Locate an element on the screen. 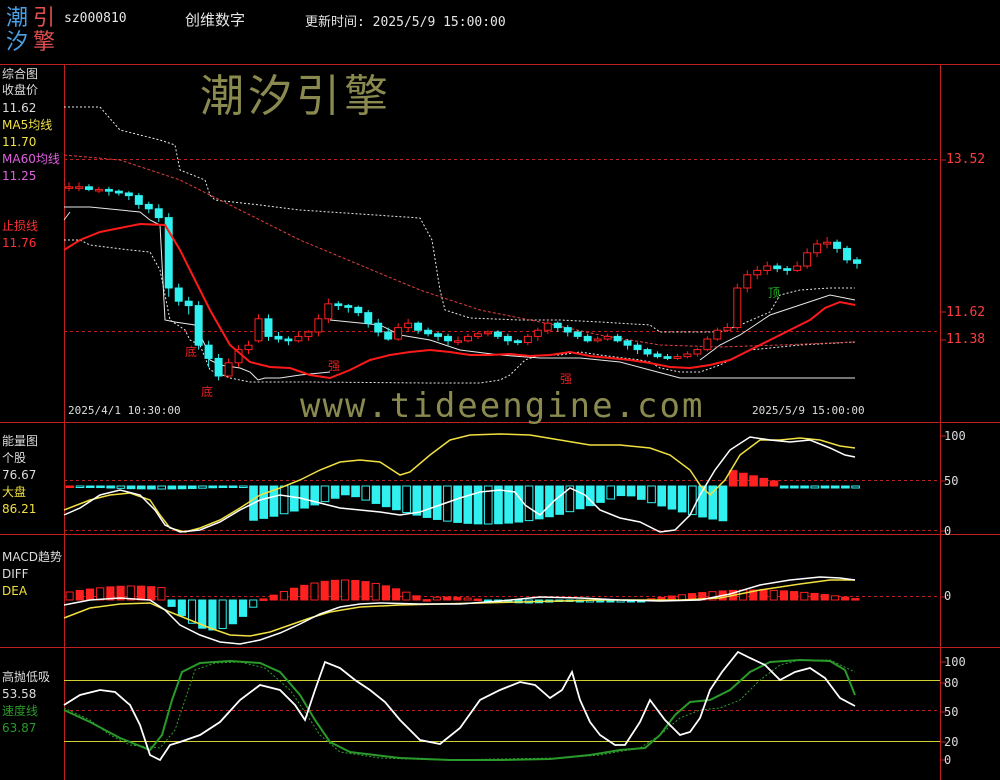 The height and width of the screenshot is (780, 1000). annotation-strong-2: 强 is located at coordinates (566, 379).